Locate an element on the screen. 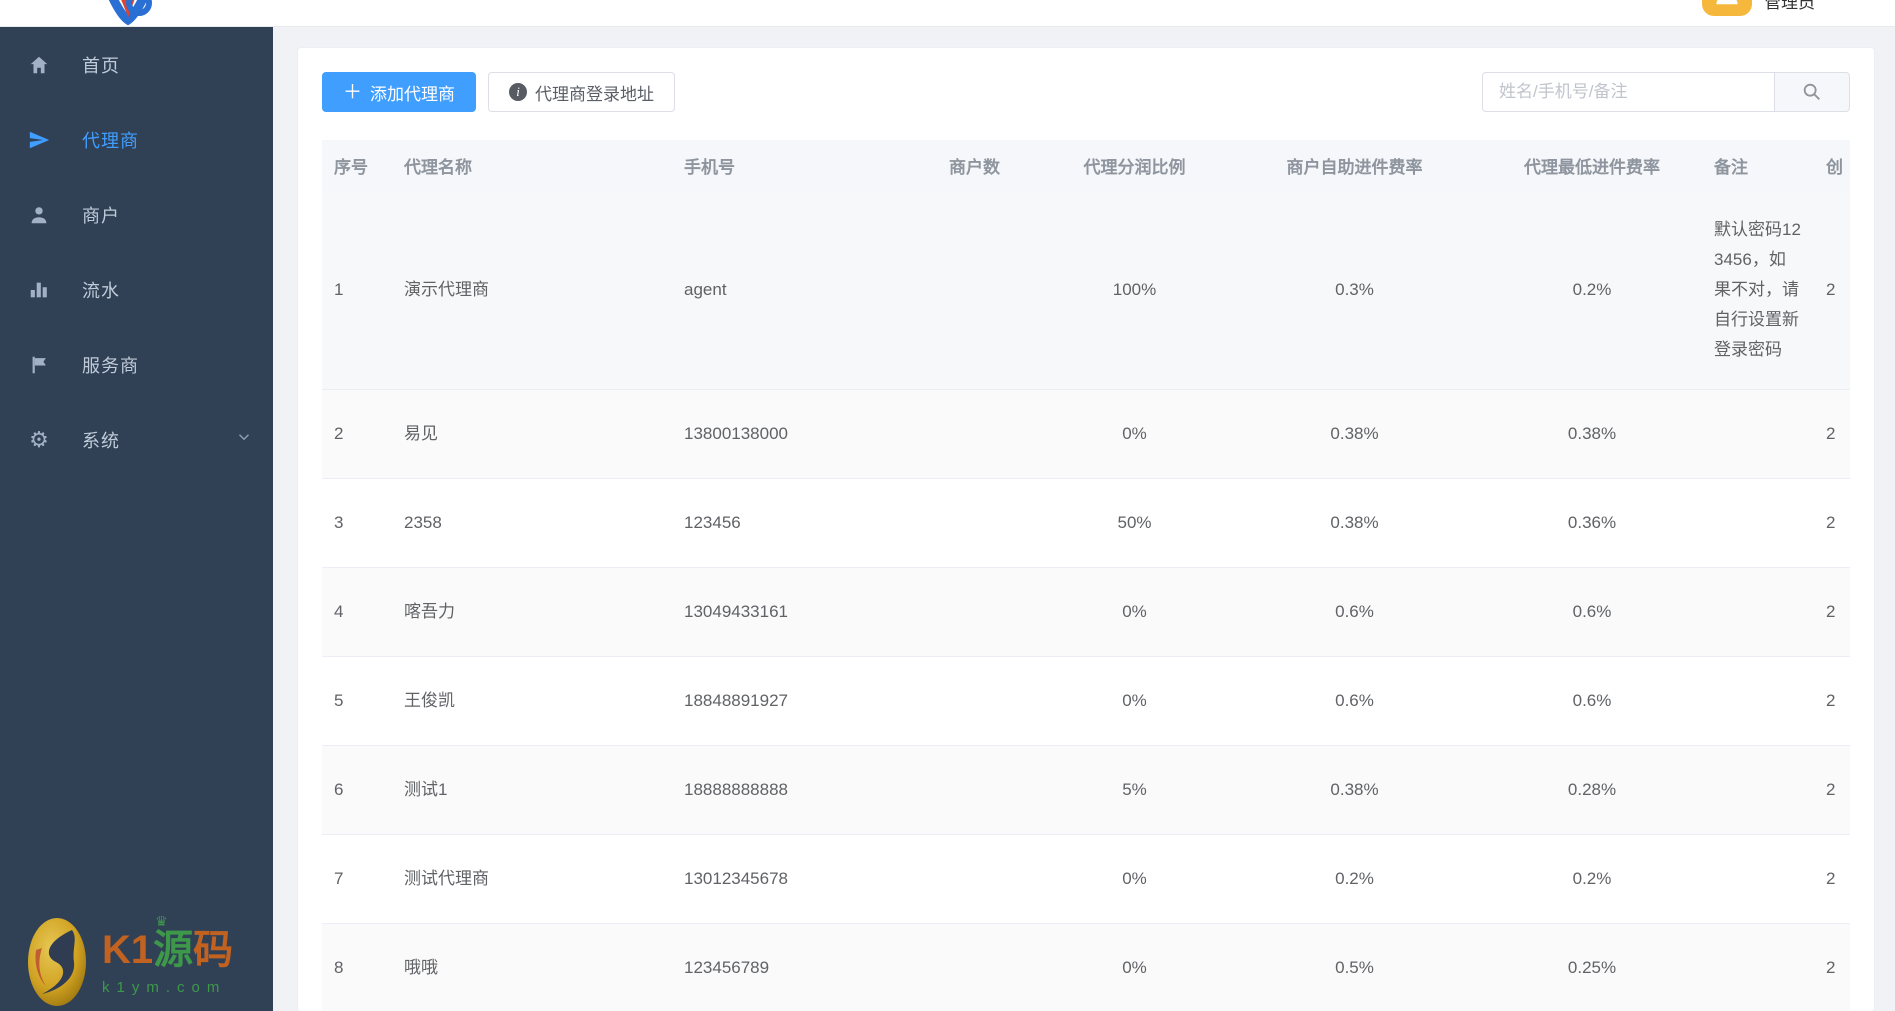 The width and height of the screenshot is (1895, 1011). info-icon: i is located at coordinates (518, 92).